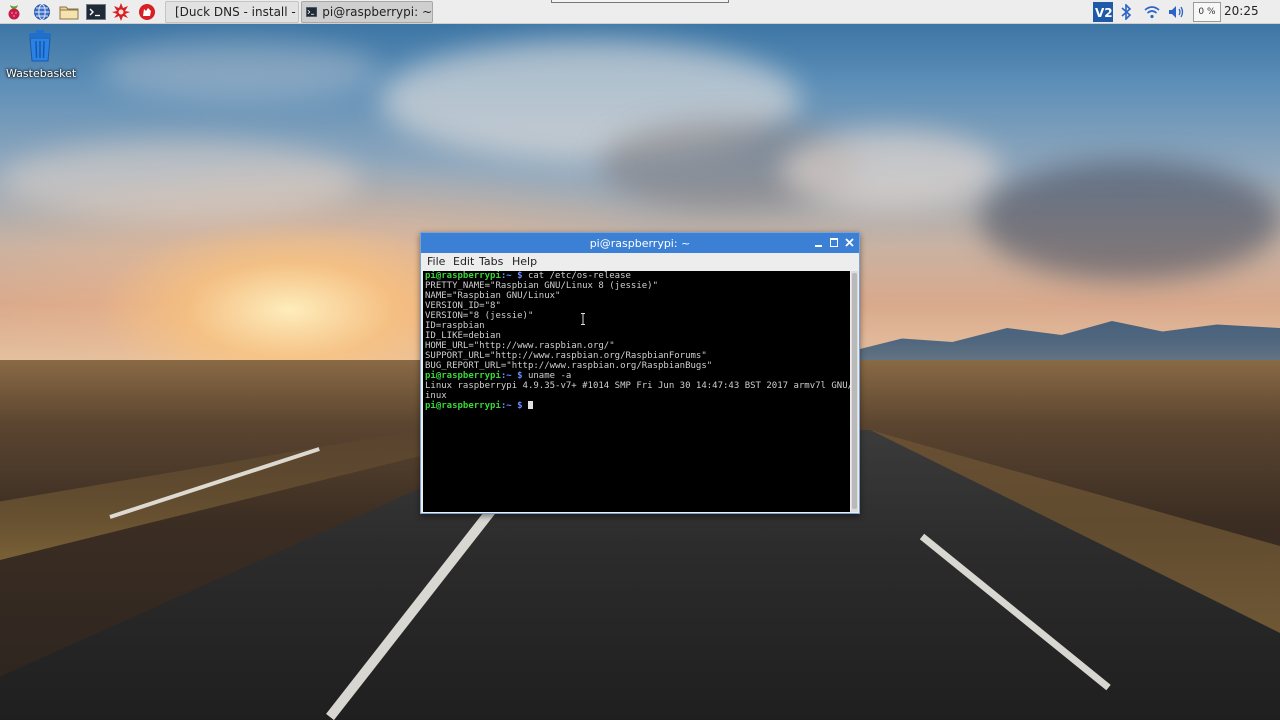 This screenshot has width=1280, height=720. I want to click on wolf-icon, so click(147, 12).